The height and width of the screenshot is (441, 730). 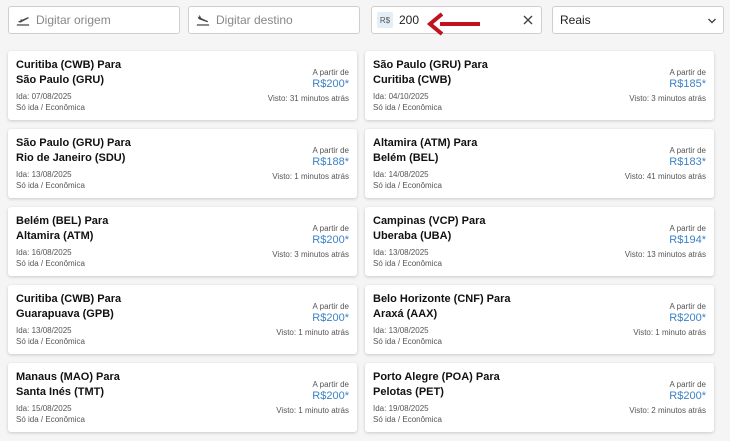 What do you see at coordinates (442, 306) in the screenshot?
I see `route-title: Belo Horizonte (CNF) Para Araxá (AAX)` at bounding box center [442, 306].